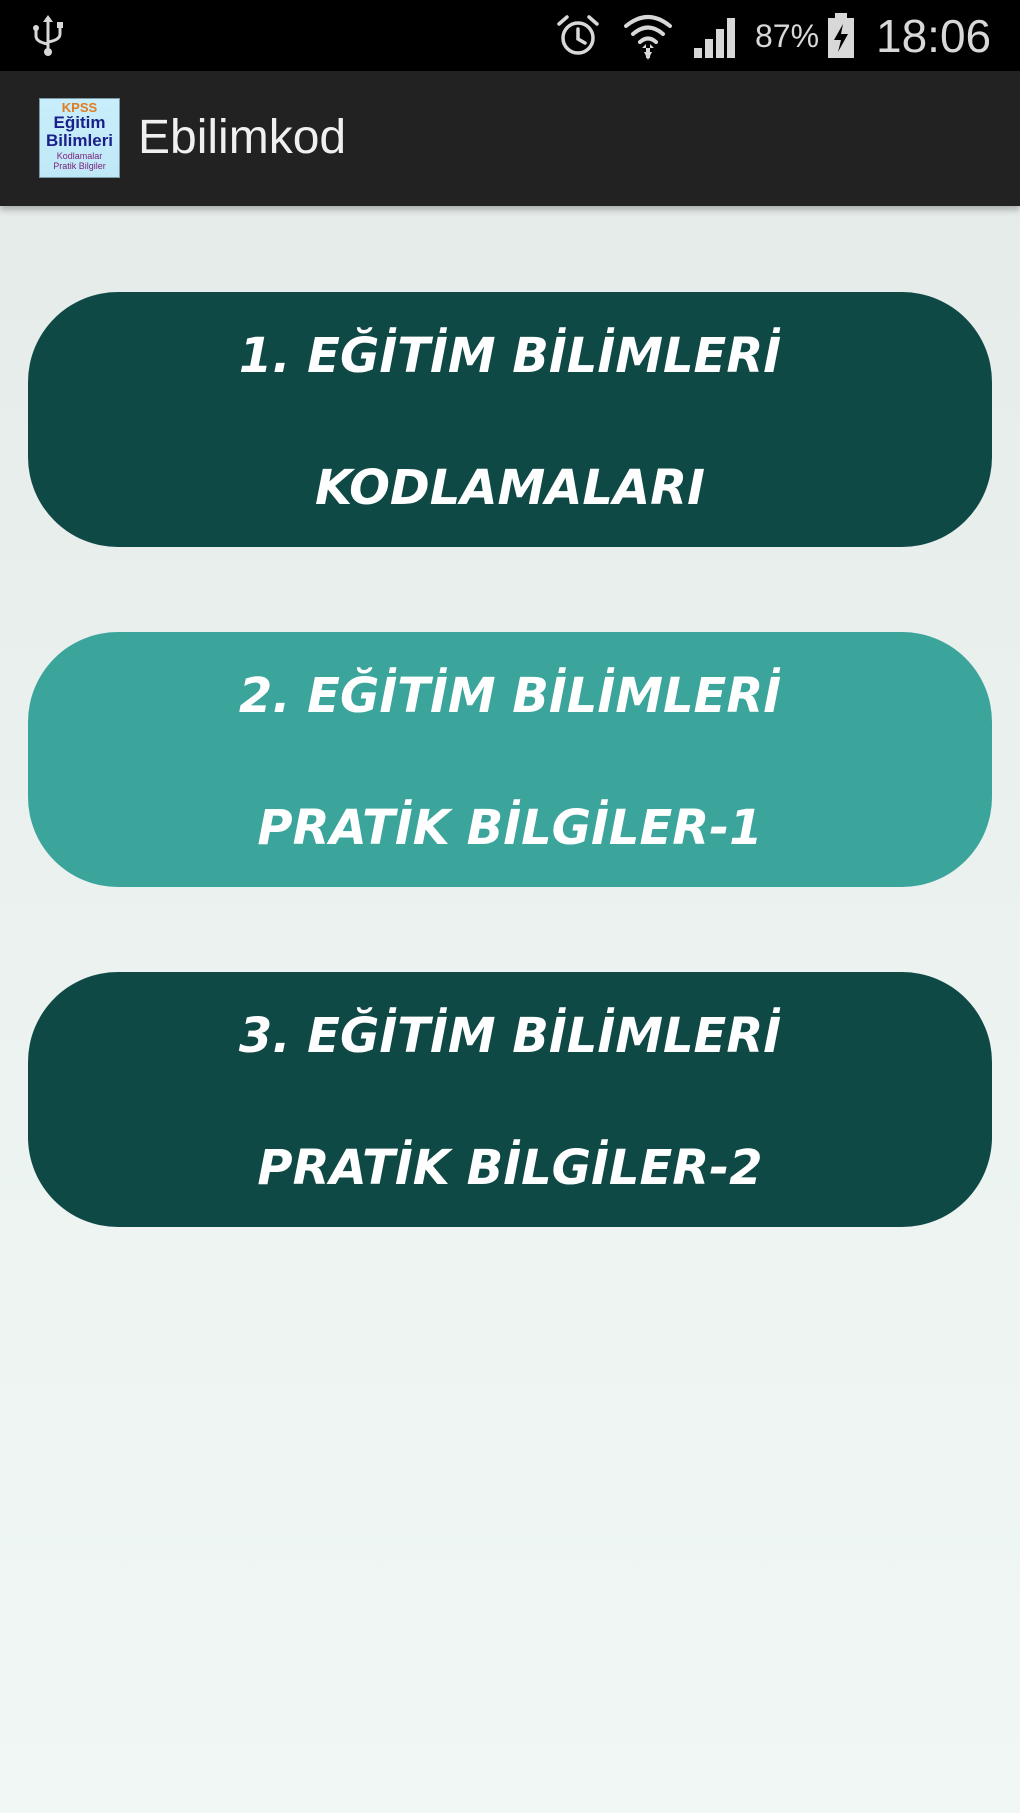 The width and height of the screenshot is (1020, 1813). I want to click on button-label-line1: 2. EĞİTİM BİLİMLERİ, so click(510, 696).